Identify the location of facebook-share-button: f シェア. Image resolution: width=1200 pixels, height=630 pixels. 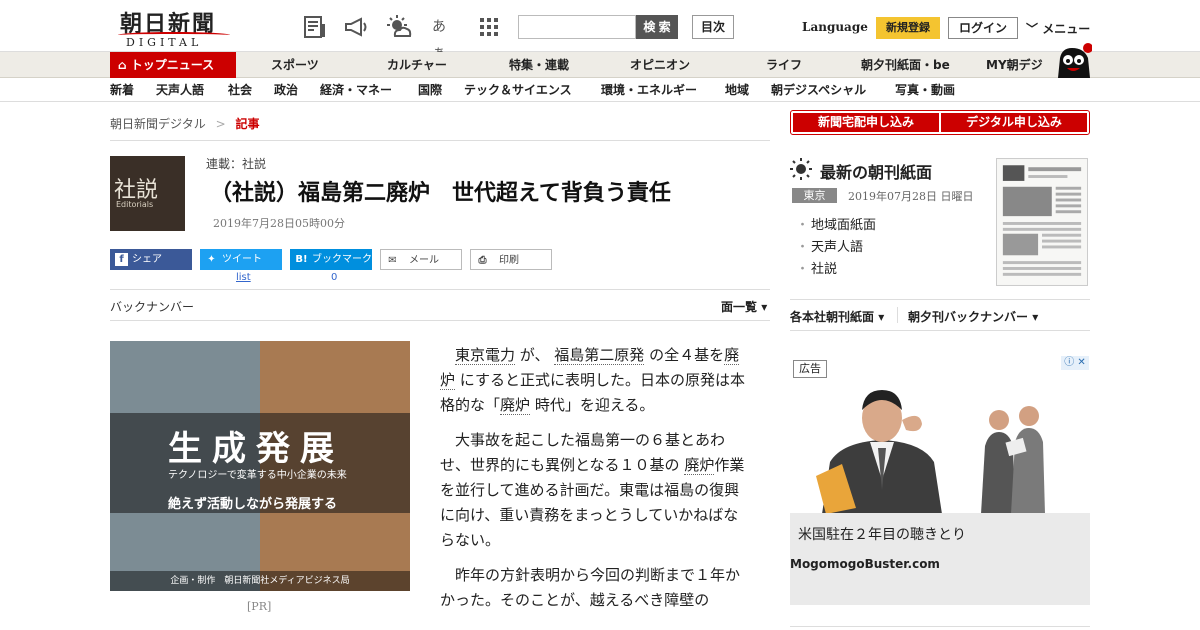
(151, 259).